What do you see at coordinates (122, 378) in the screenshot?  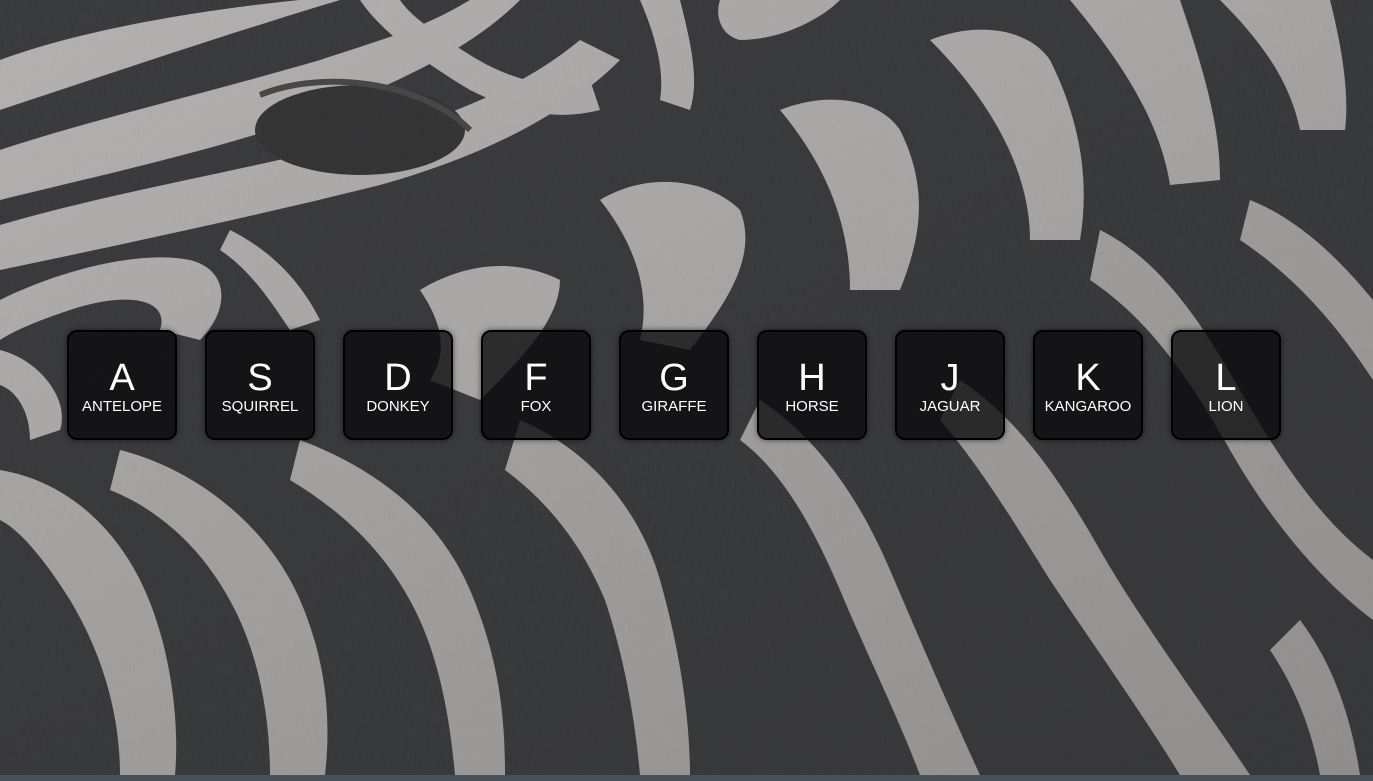 I see `key-letter: A` at bounding box center [122, 378].